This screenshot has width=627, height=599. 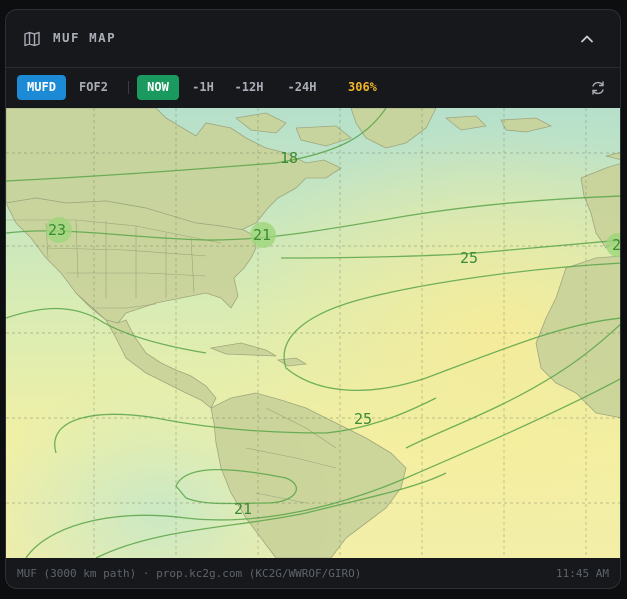 I want to click on map-toolbar: MUFD FOF2 NOW -1H -12H -24H 306%, so click(x=313, y=88).